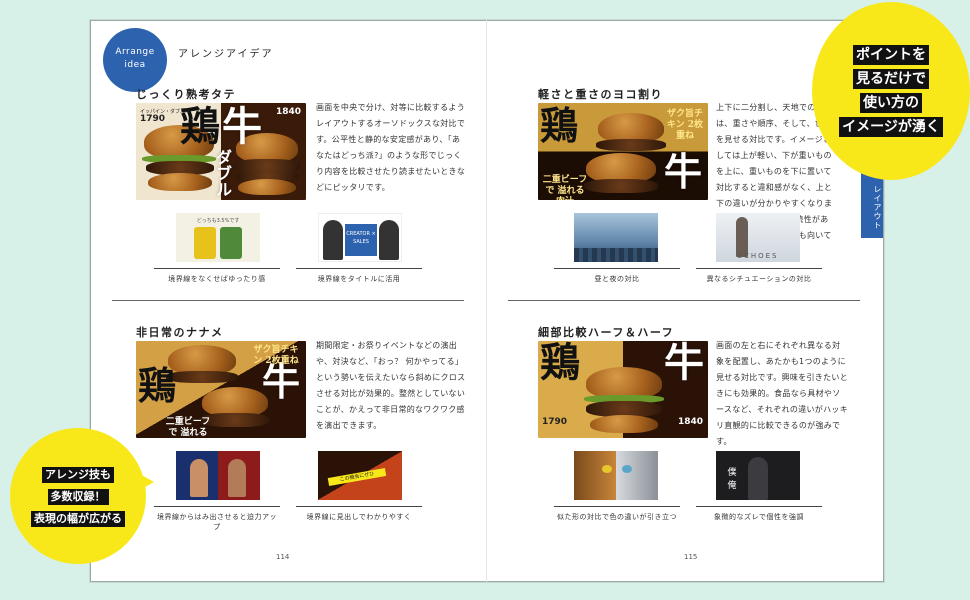 This screenshot has height=600, width=970. Describe the element at coordinates (135, 65) in the screenshot. I see `badge-line-2: idea` at that location.